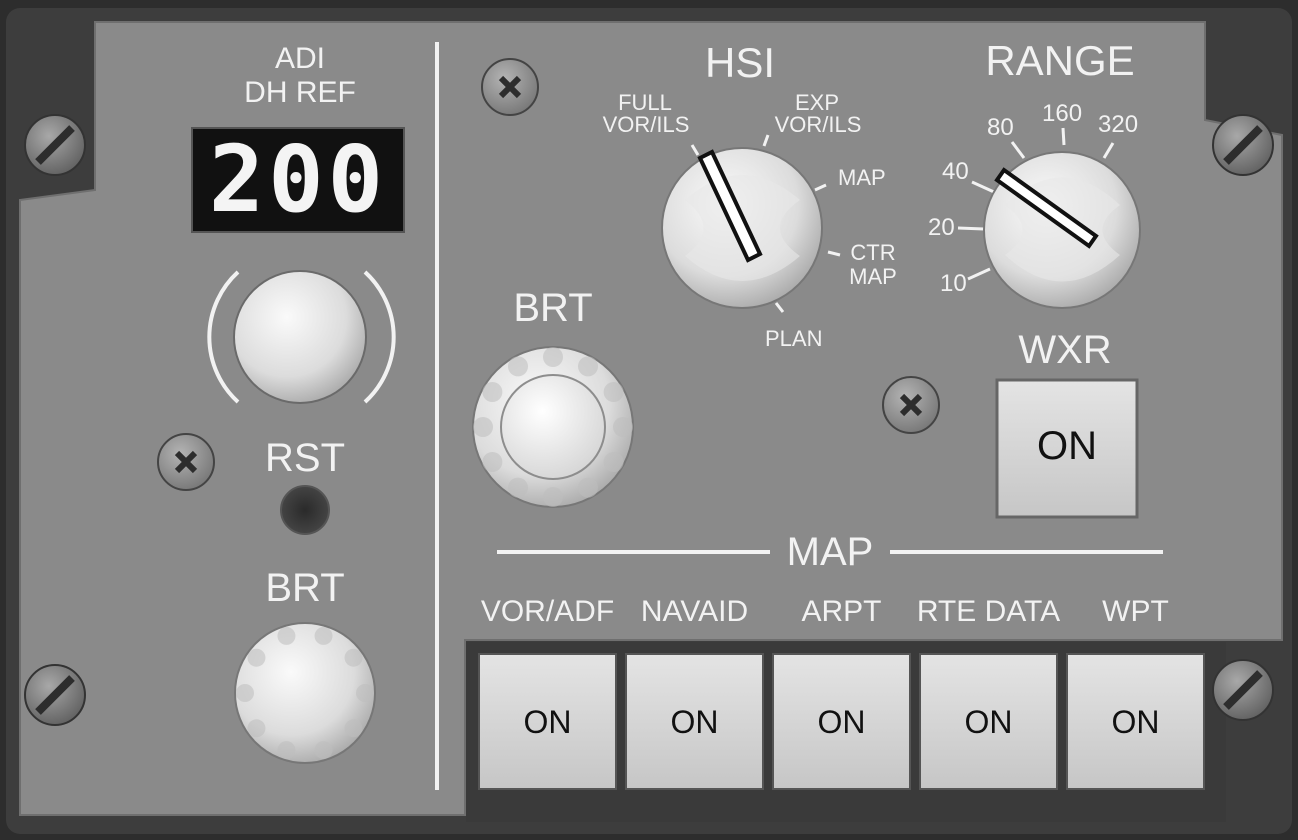 The height and width of the screenshot is (840, 1298). What do you see at coordinates (55, 145) in the screenshot?
I see `screw-top-left` at bounding box center [55, 145].